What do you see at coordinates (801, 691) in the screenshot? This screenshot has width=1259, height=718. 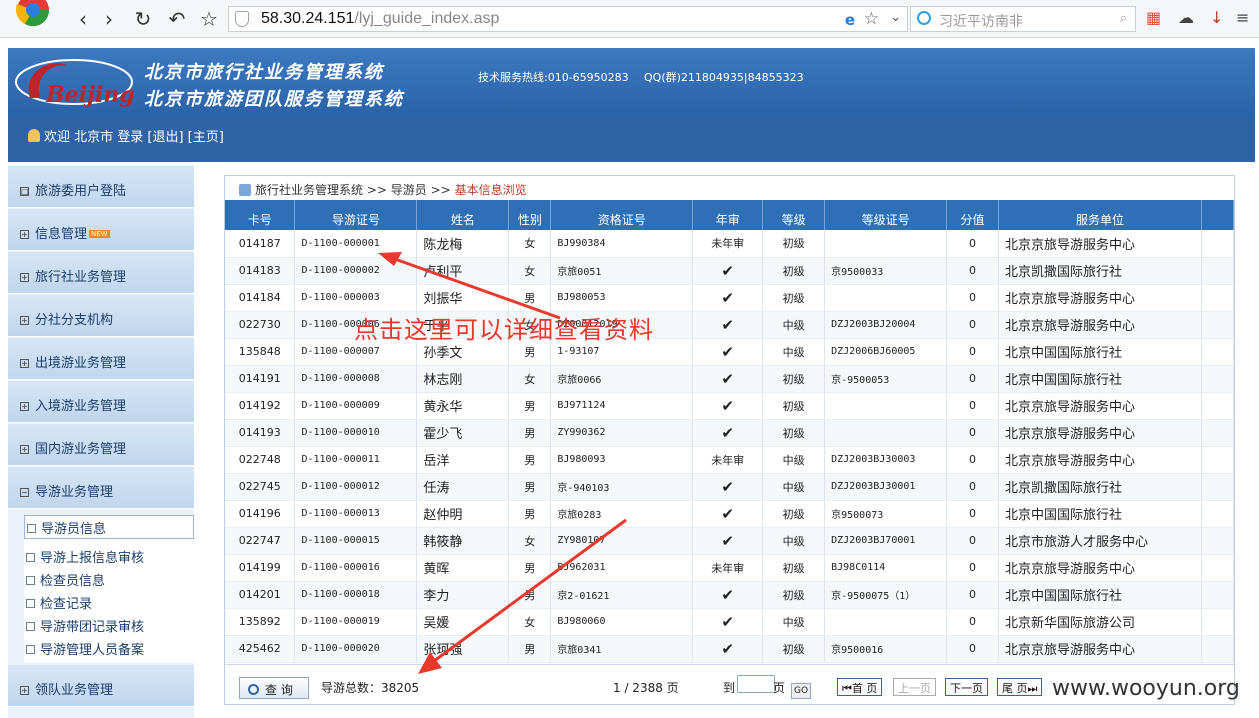 I see `go-button: GO` at bounding box center [801, 691].